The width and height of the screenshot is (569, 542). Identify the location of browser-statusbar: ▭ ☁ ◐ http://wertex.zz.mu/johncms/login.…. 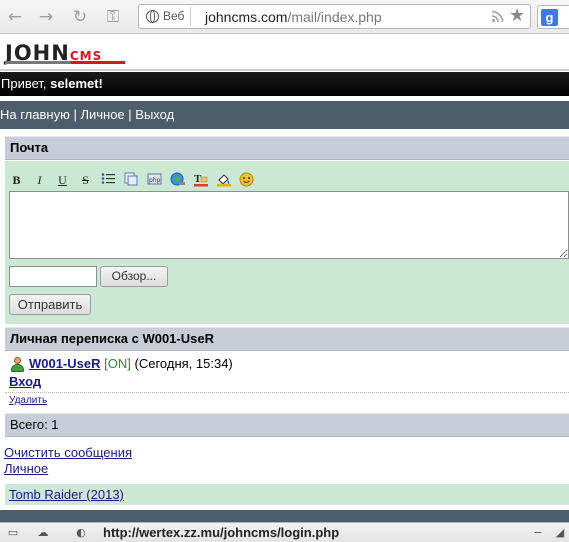
(284, 532).